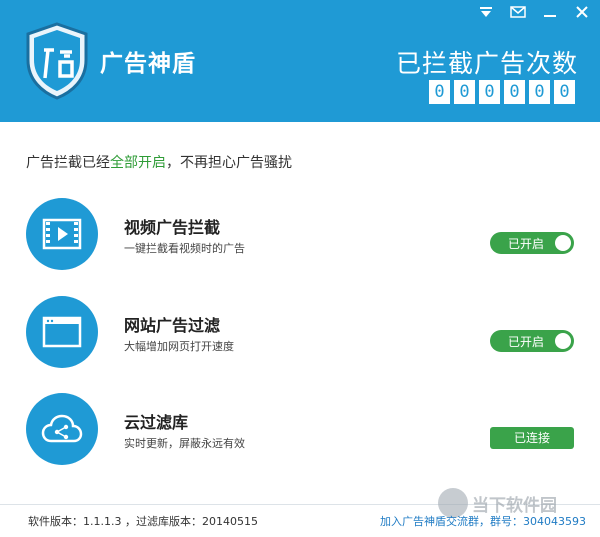 The height and width of the screenshot is (537, 600). What do you see at coordinates (502, 92) in the screenshot?
I see `blocked-count-display: 0 0 0 0 0 0` at bounding box center [502, 92].